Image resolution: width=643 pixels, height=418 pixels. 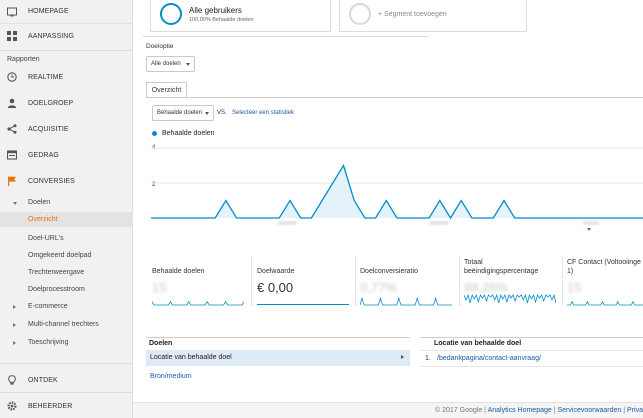 I want to click on chart-expand-icon, so click(x=589, y=229).